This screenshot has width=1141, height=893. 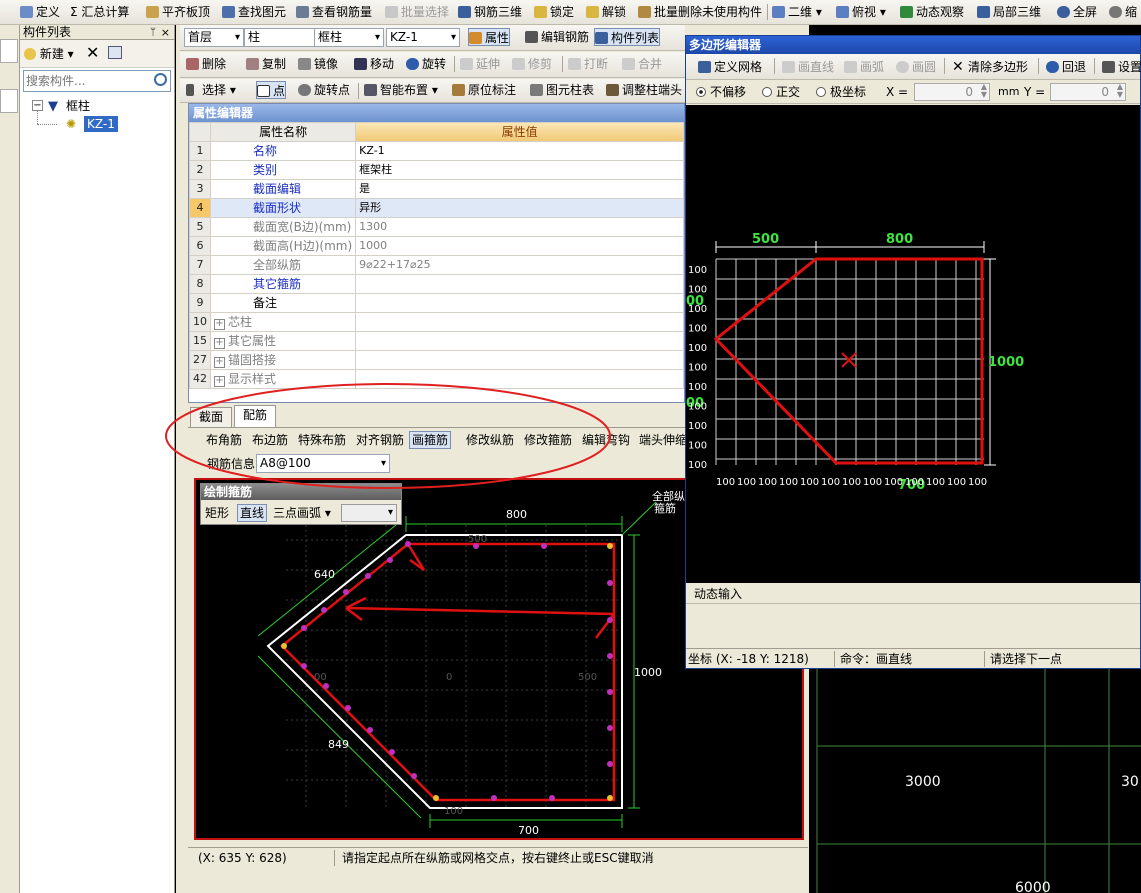 I want to click on y-input: 0 ▲ ▼, so click(x=1088, y=92).